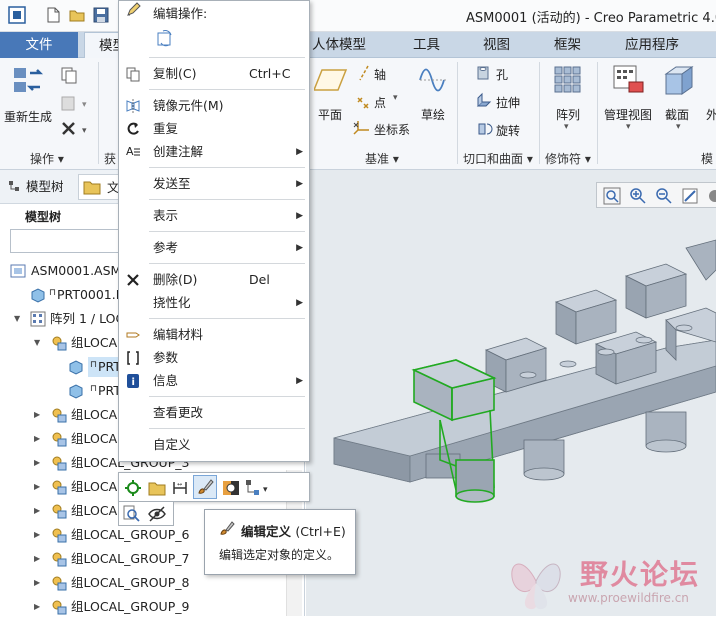 The height and width of the screenshot is (622, 716). What do you see at coordinates (395, 98) in the screenshot?
I see `point-dropdown-icon: ▾` at bounding box center [395, 98].